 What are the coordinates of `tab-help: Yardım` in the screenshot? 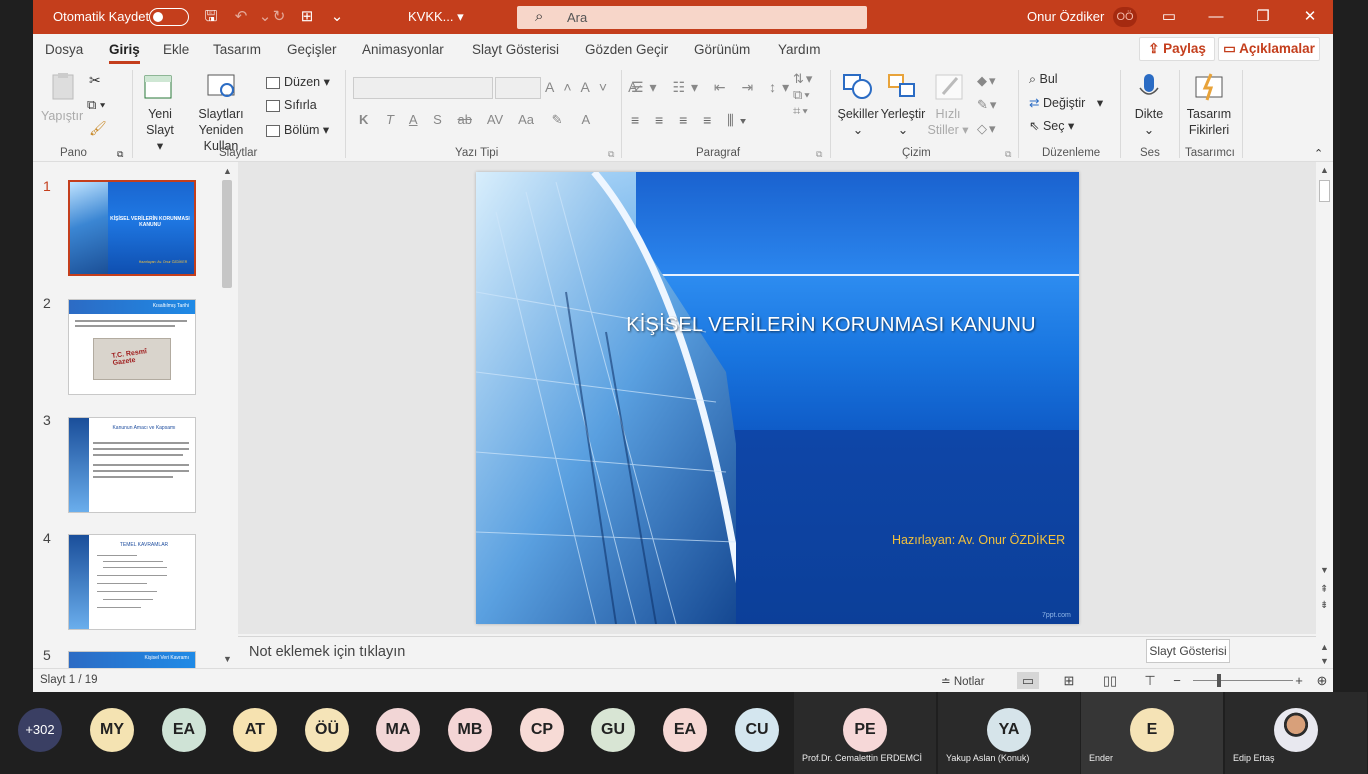 It's located at (799, 49).